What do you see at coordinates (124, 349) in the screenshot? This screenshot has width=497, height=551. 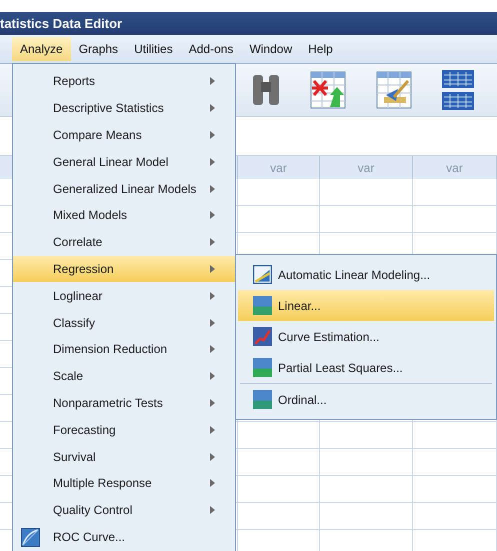 I see `menu-item: Dimension Reduction` at bounding box center [124, 349].